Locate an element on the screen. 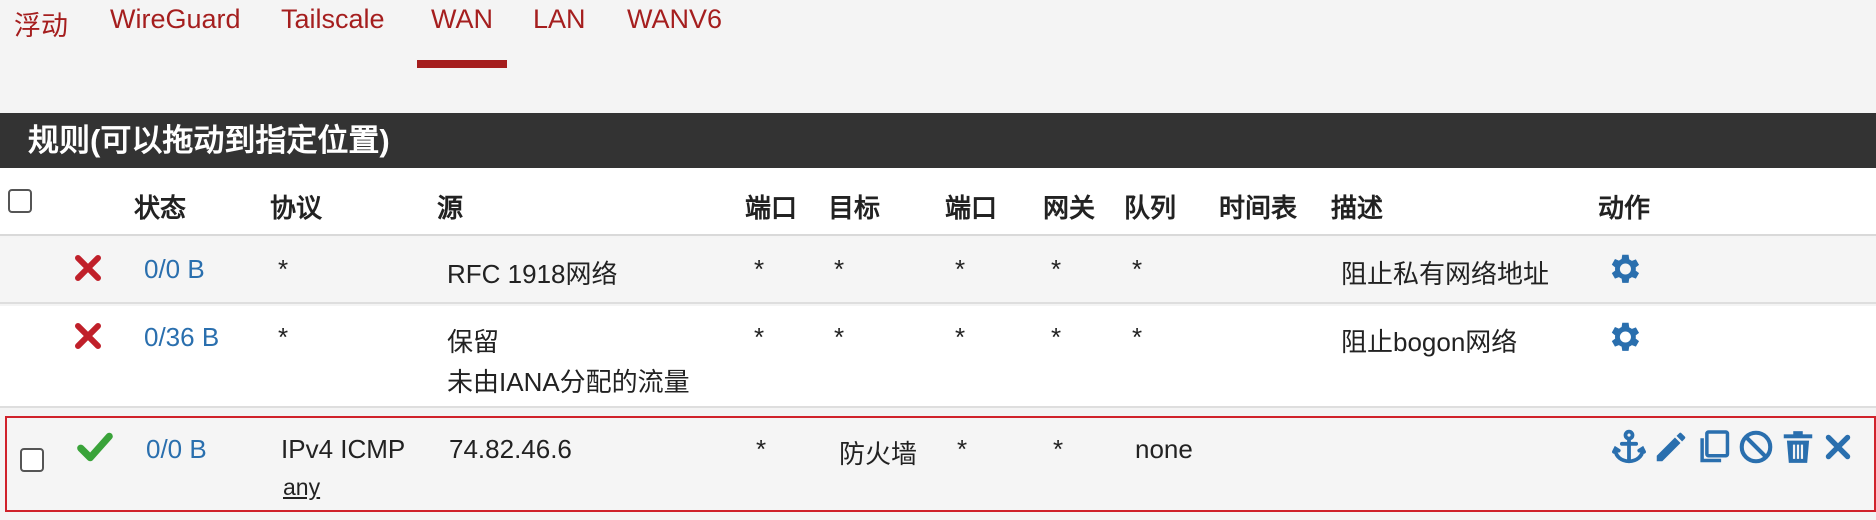 This screenshot has width=1876, height=520. tab-lan: LAN is located at coordinates (559, 19).